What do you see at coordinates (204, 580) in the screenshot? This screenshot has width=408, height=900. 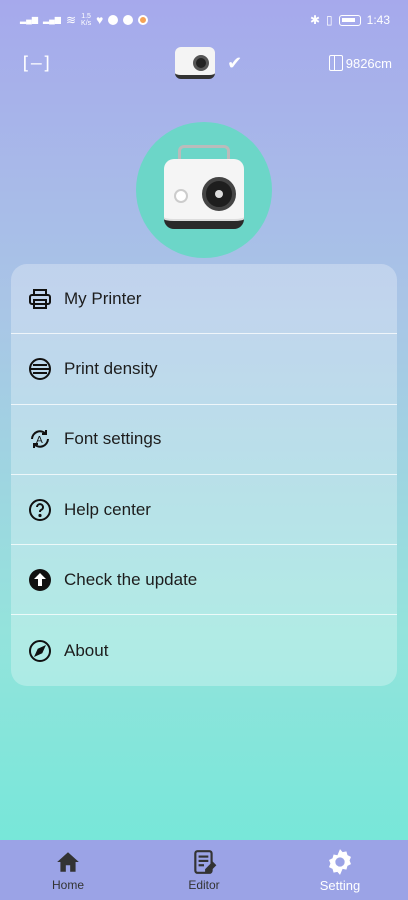 I see `menu-item-check-update: Check the update` at bounding box center [204, 580].